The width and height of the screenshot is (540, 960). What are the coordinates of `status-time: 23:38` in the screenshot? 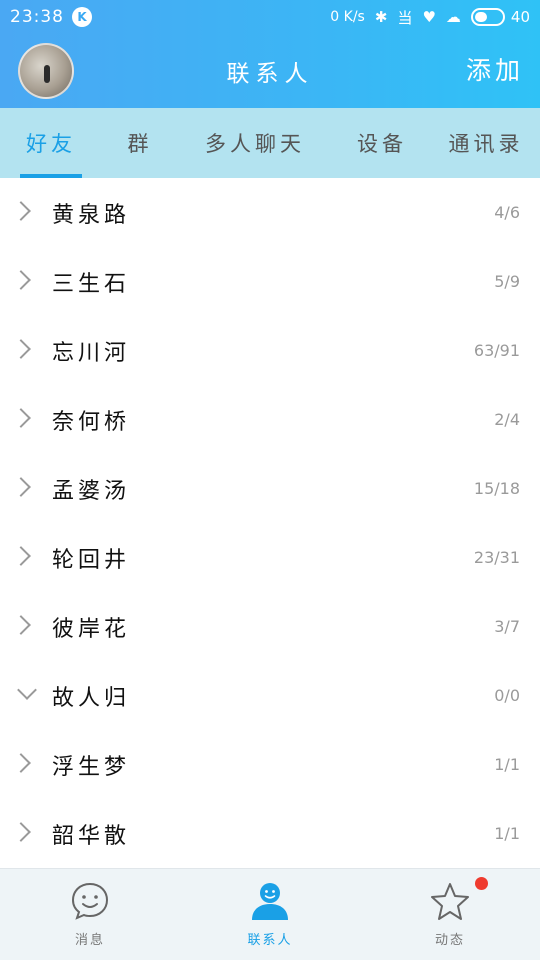 It's located at (37, 17).